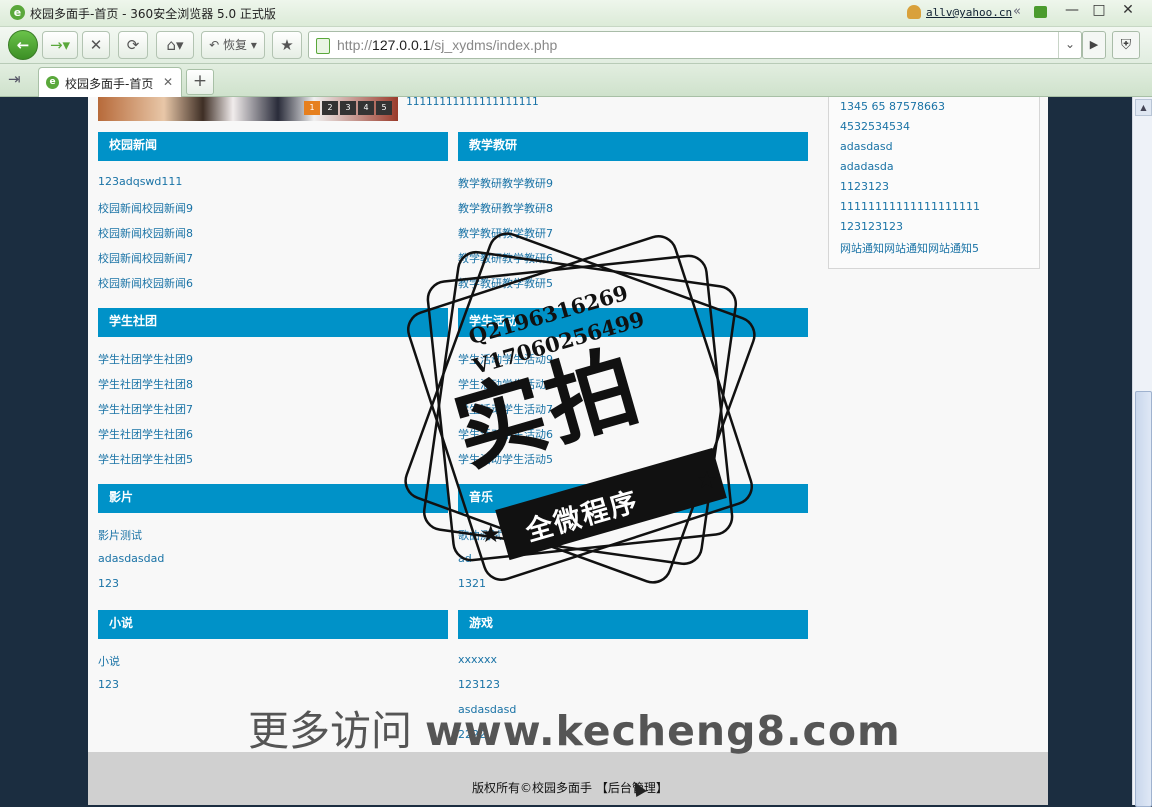 The image size is (1152, 807). What do you see at coordinates (1099, 10) in the screenshot?
I see `maximize-button: □` at bounding box center [1099, 10].